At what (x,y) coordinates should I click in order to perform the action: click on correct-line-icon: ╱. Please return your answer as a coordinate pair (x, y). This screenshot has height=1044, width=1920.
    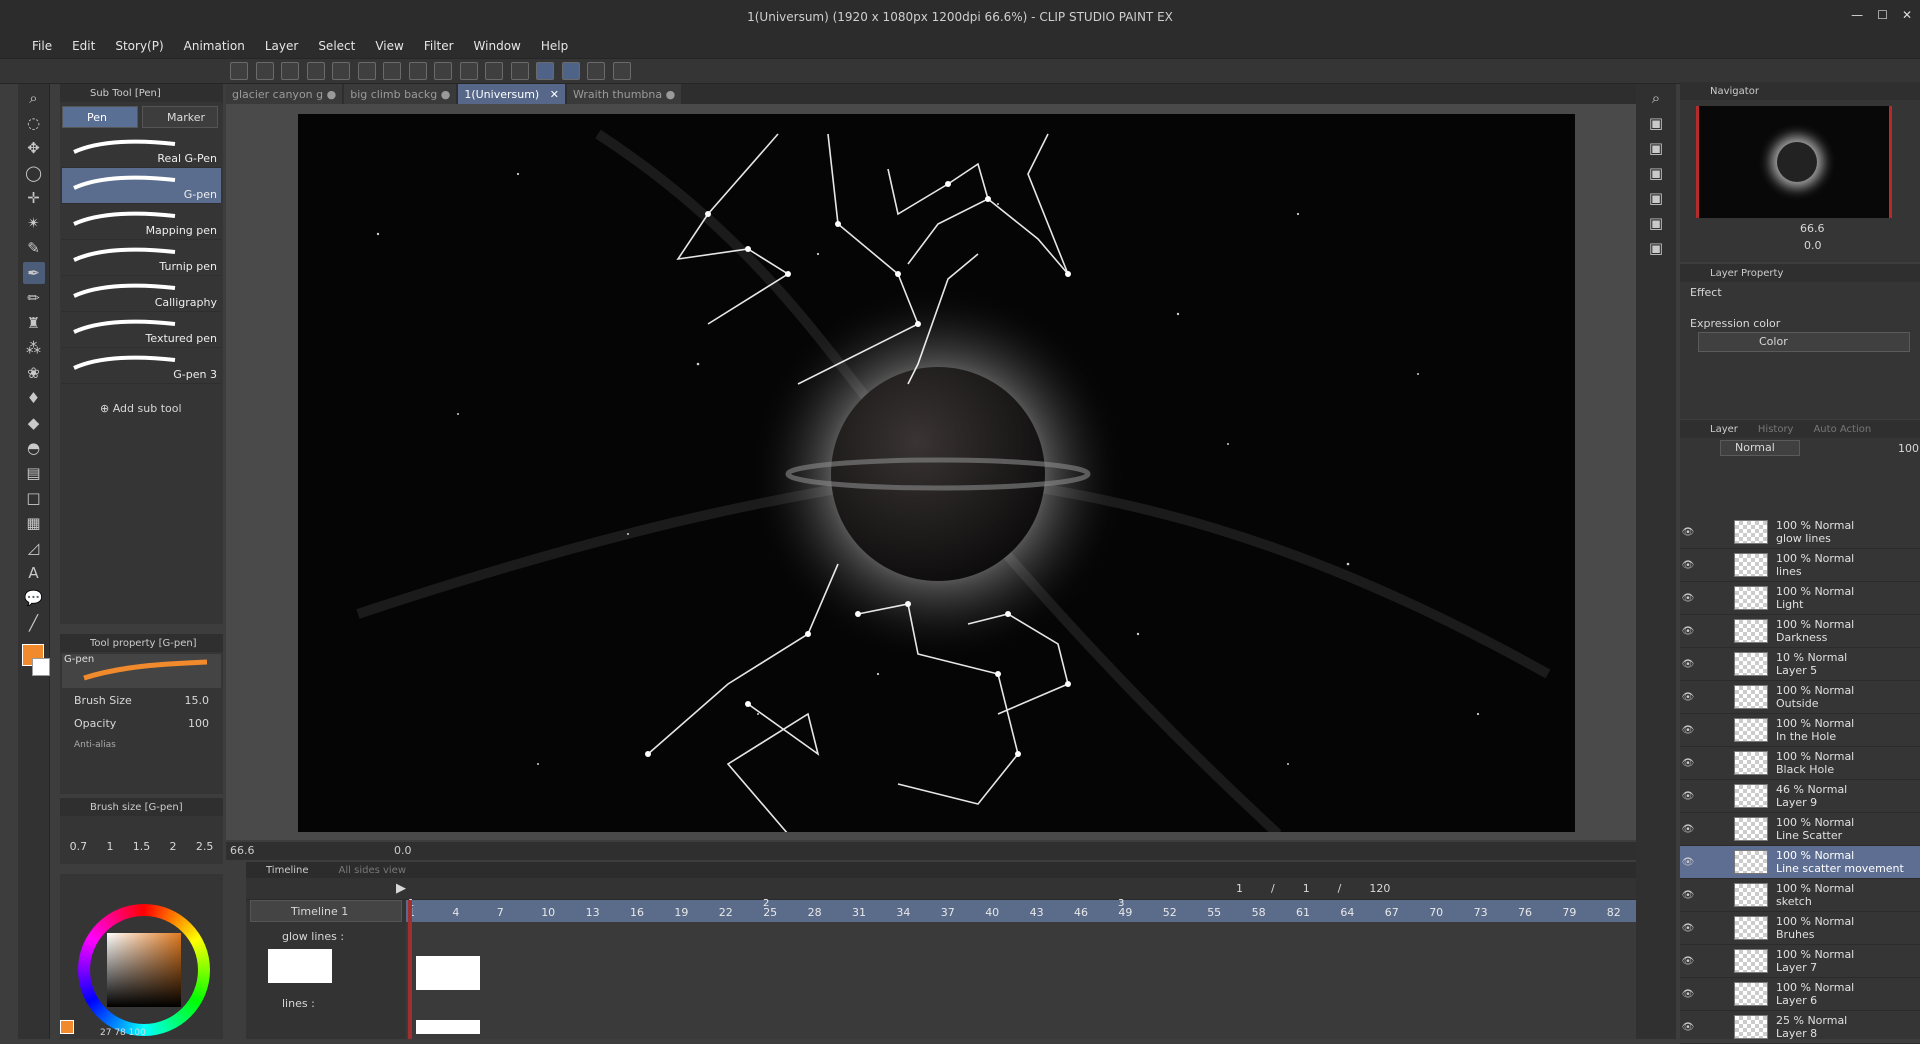
    Looking at the image, I should click on (34, 623).